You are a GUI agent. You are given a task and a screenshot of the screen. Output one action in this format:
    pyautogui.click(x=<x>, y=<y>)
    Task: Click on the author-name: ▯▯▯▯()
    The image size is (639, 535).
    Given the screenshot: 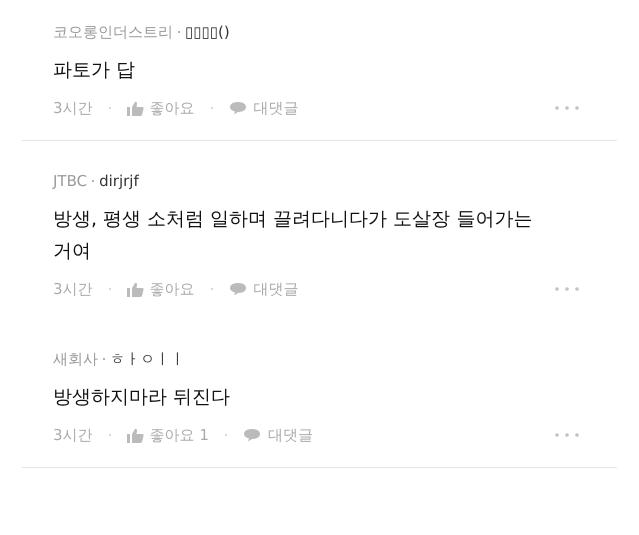 What is the action you would take?
    pyautogui.click(x=207, y=32)
    